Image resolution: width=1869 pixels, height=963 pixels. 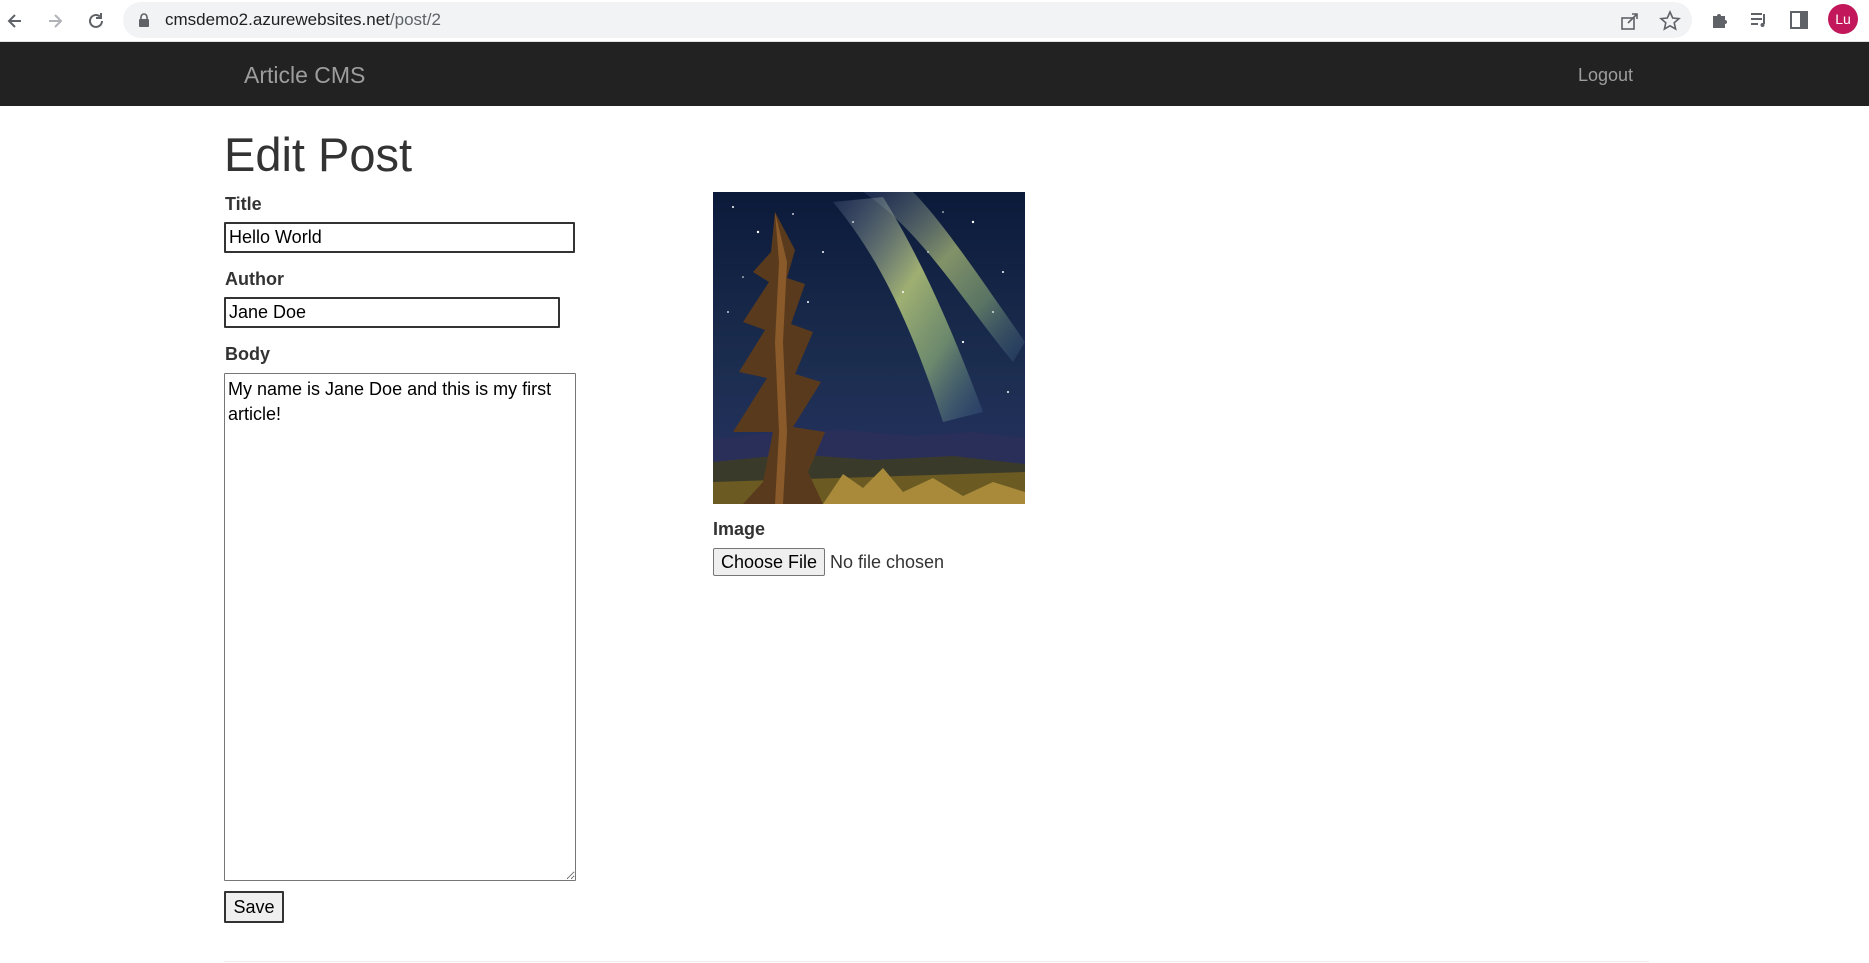 I want to click on author-input, so click(x=392, y=312).